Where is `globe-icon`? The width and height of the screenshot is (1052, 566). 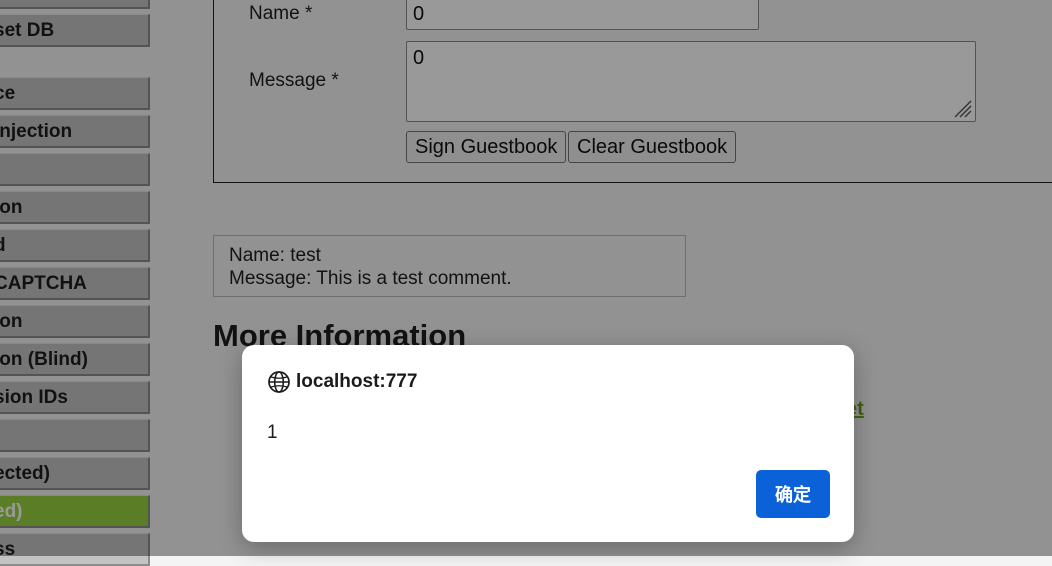 globe-icon is located at coordinates (279, 382).